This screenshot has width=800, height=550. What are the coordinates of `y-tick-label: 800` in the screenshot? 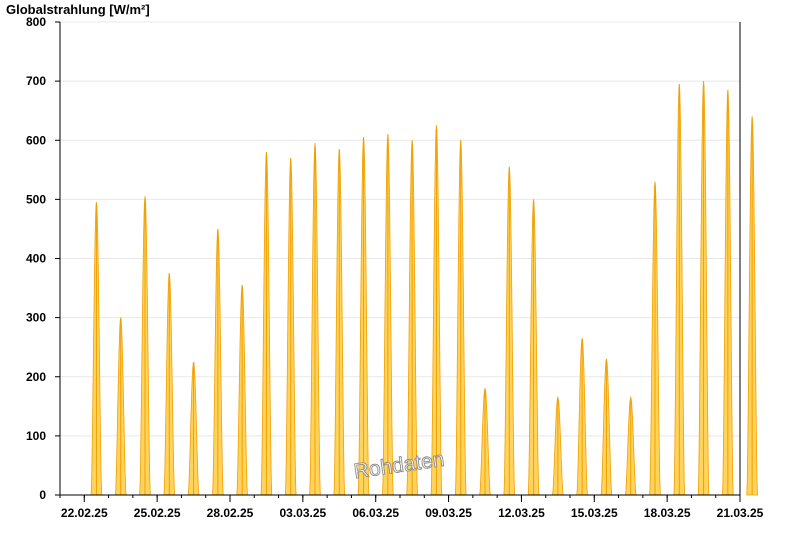 It's located at (36, 22).